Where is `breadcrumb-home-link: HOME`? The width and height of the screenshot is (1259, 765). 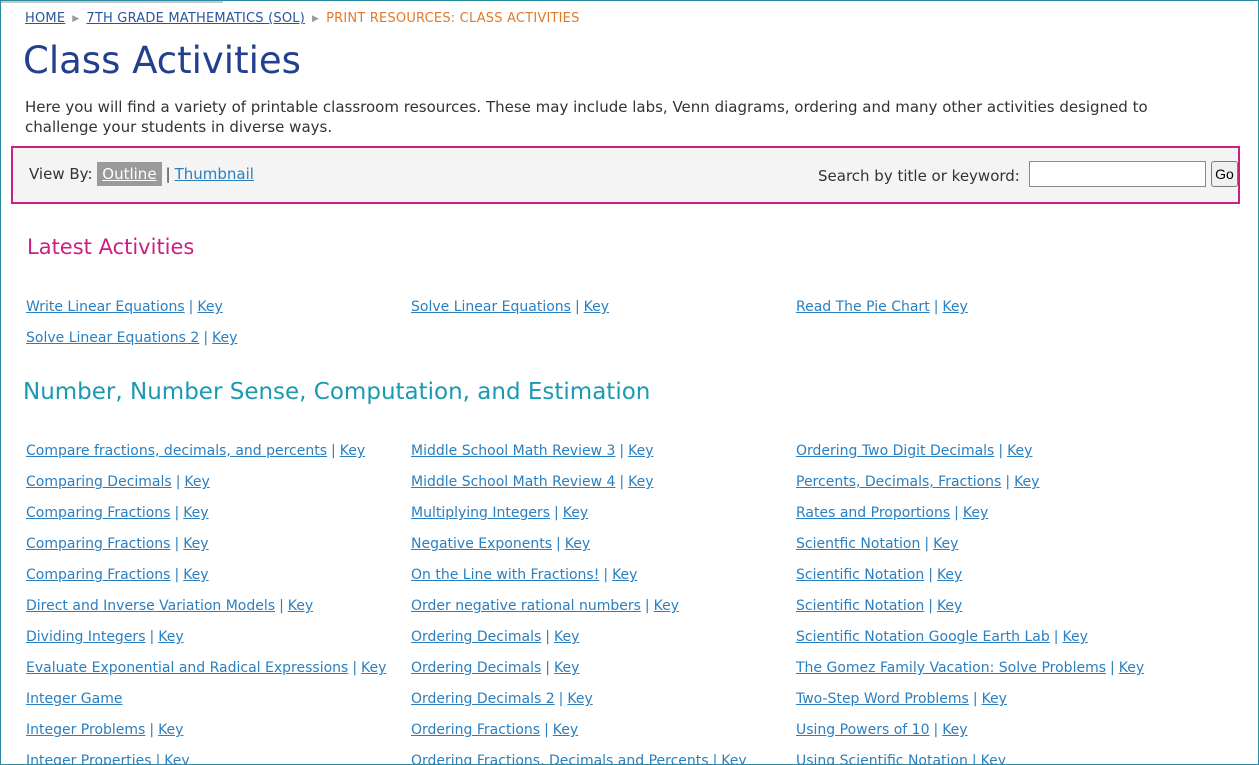
breadcrumb-home-link: HOME is located at coordinates (45, 18).